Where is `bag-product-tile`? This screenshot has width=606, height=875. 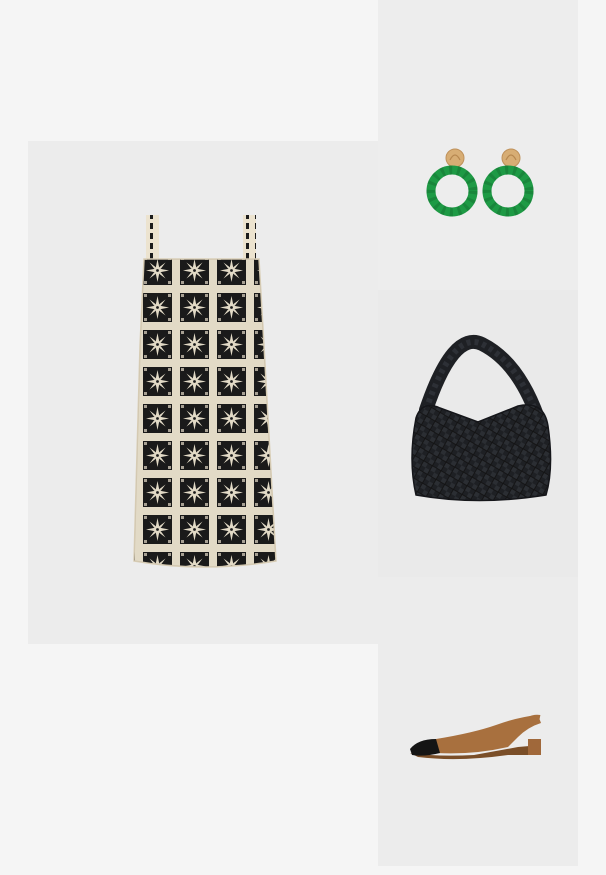 bag-product-tile is located at coordinates (478, 433).